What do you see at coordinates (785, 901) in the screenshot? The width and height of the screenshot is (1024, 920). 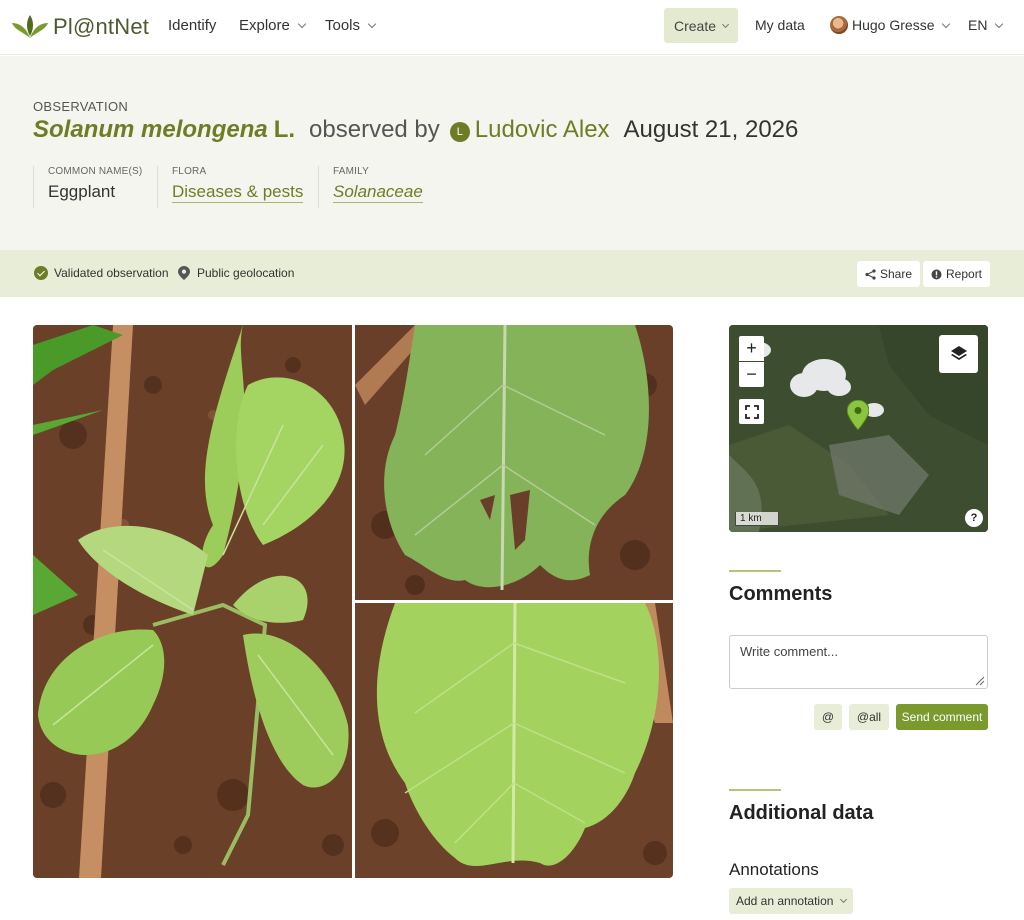 I see `add-annotation-label: Add an annotation` at bounding box center [785, 901].